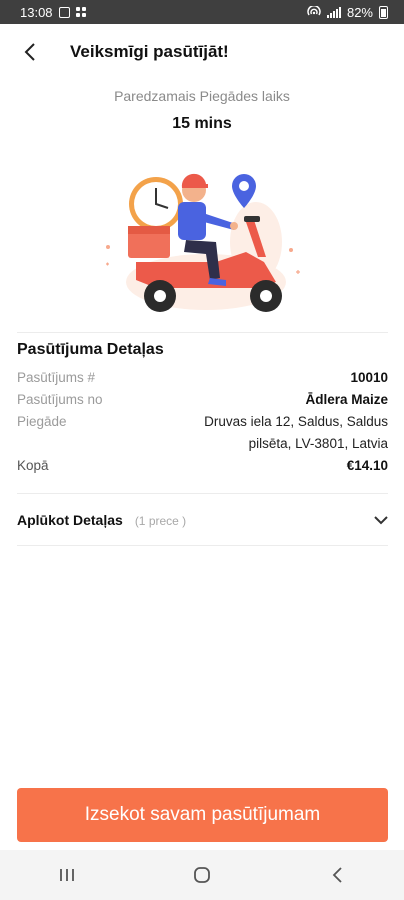 This screenshot has height=900, width=404. I want to click on total-row: Kopā €14.10, so click(202, 466).